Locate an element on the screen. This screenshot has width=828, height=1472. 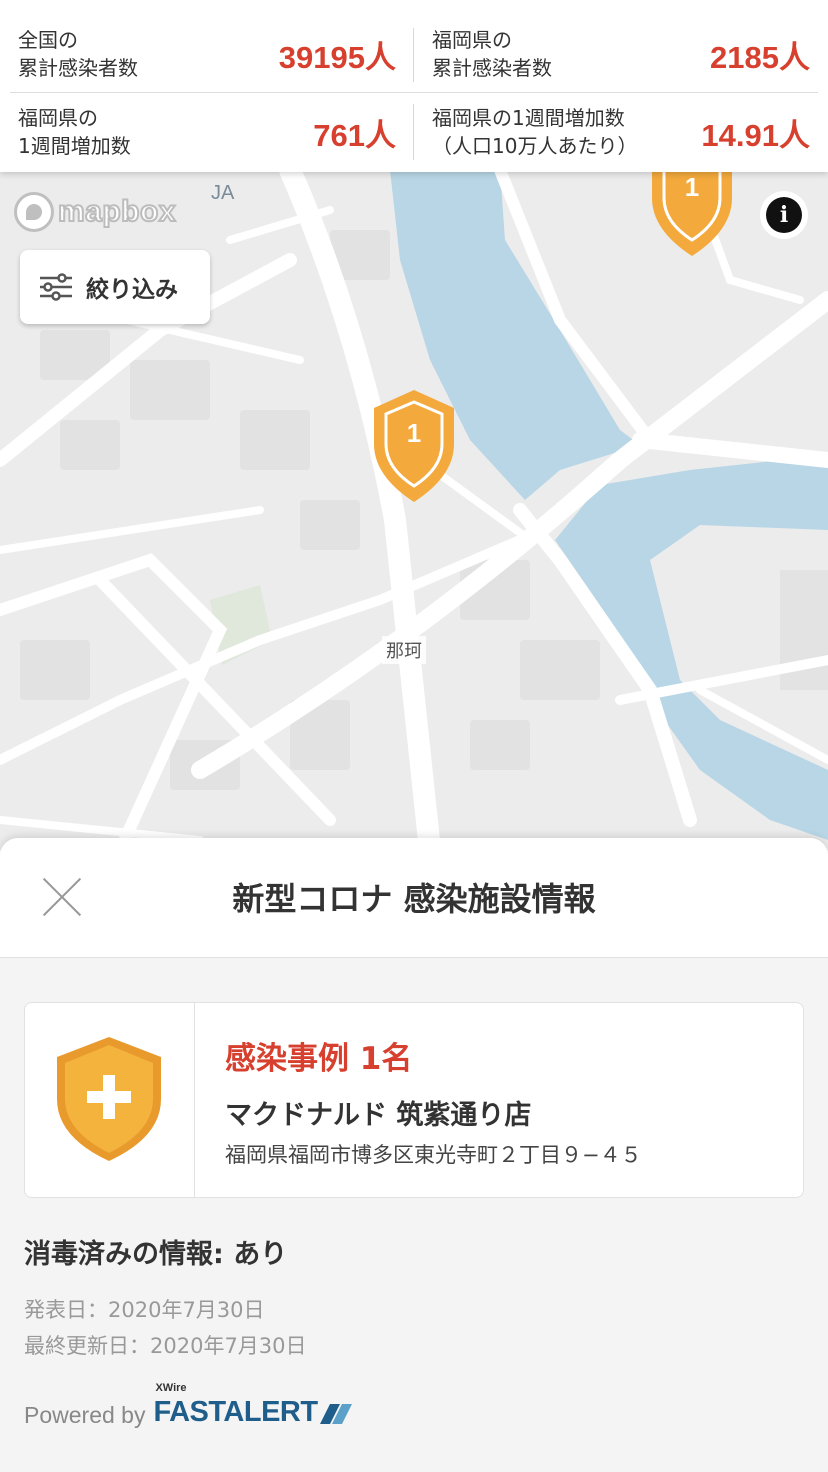
stat-label: 福岡県の1週間増加数 （人口10万人あたり） is located at coordinates (535, 132).